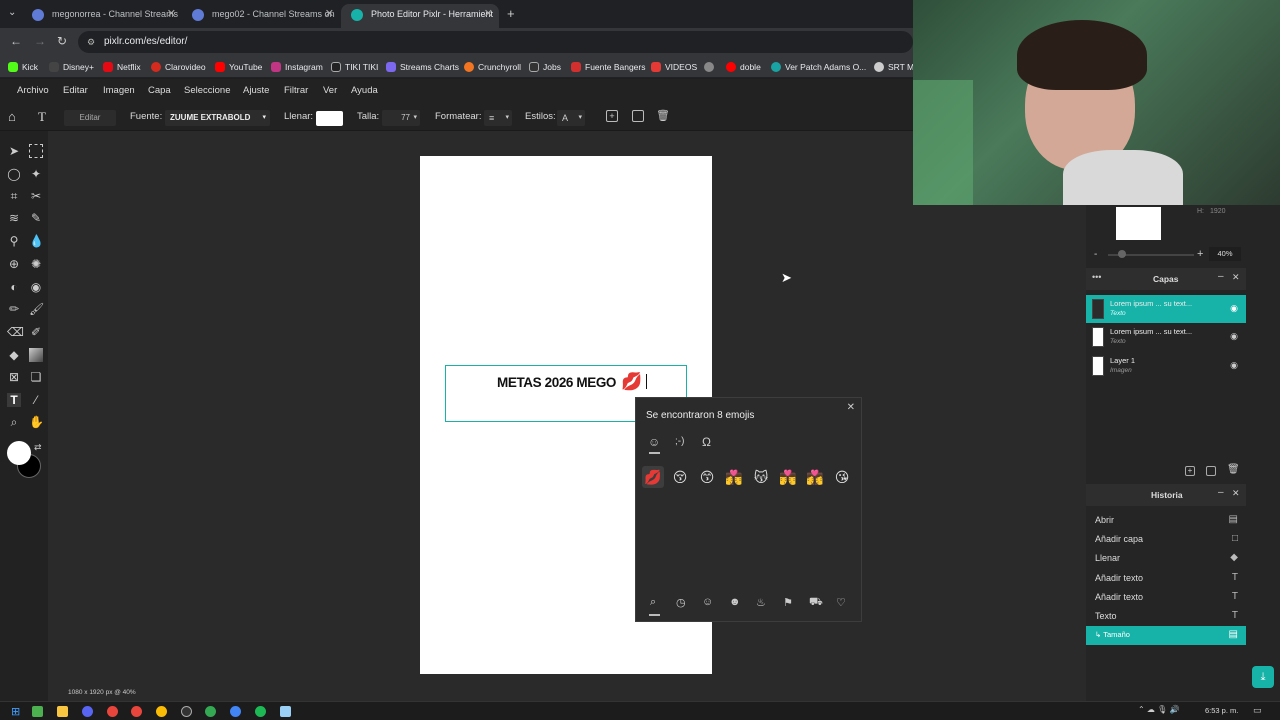 The image size is (1280, 720). I want to click on tab-emoji-icon: ☺, so click(654, 442).